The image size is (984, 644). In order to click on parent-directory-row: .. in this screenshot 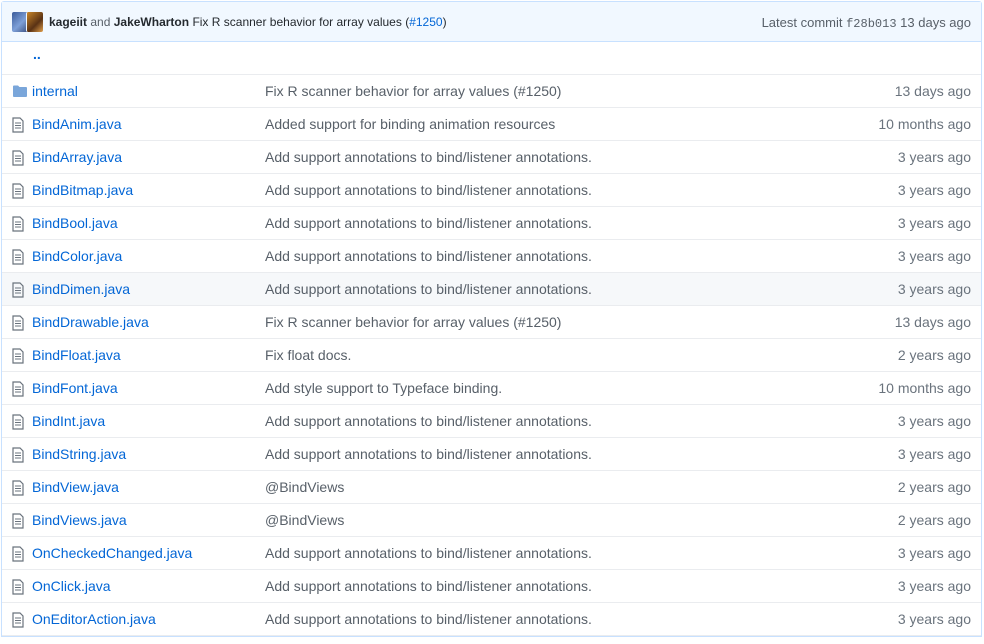, I will do `click(491, 58)`.